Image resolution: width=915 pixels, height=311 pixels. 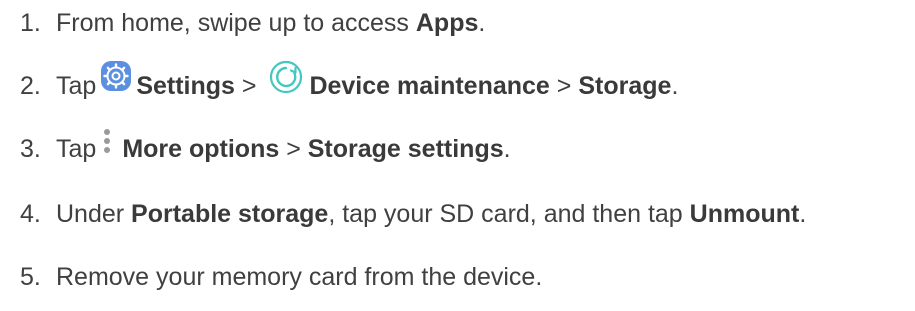 I want to click on unmount-label: Unmount, so click(x=744, y=214).